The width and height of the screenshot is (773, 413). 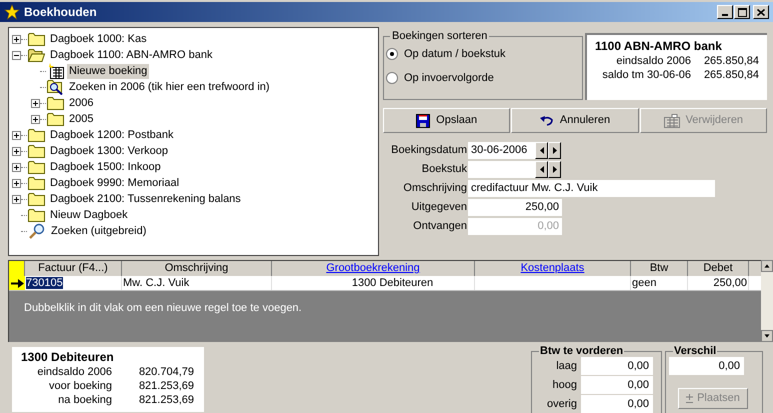 I want to click on group-title: Verschil, so click(x=695, y=351).